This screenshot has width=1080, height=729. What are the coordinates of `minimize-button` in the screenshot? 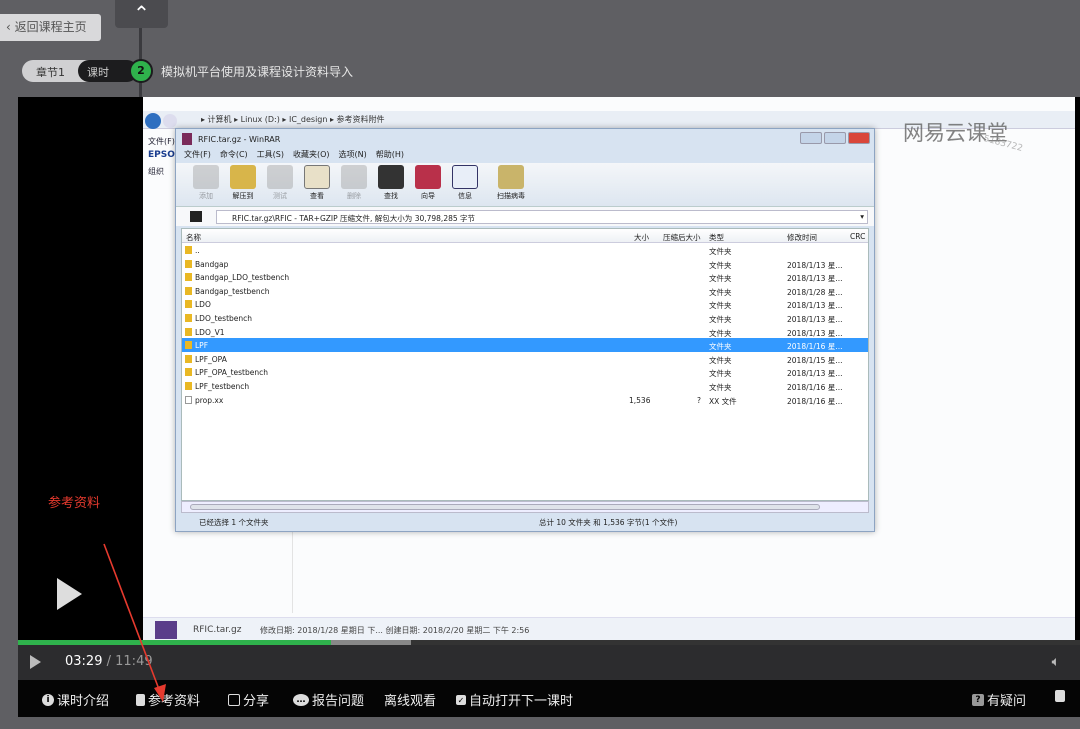 It's located at (811, 138).